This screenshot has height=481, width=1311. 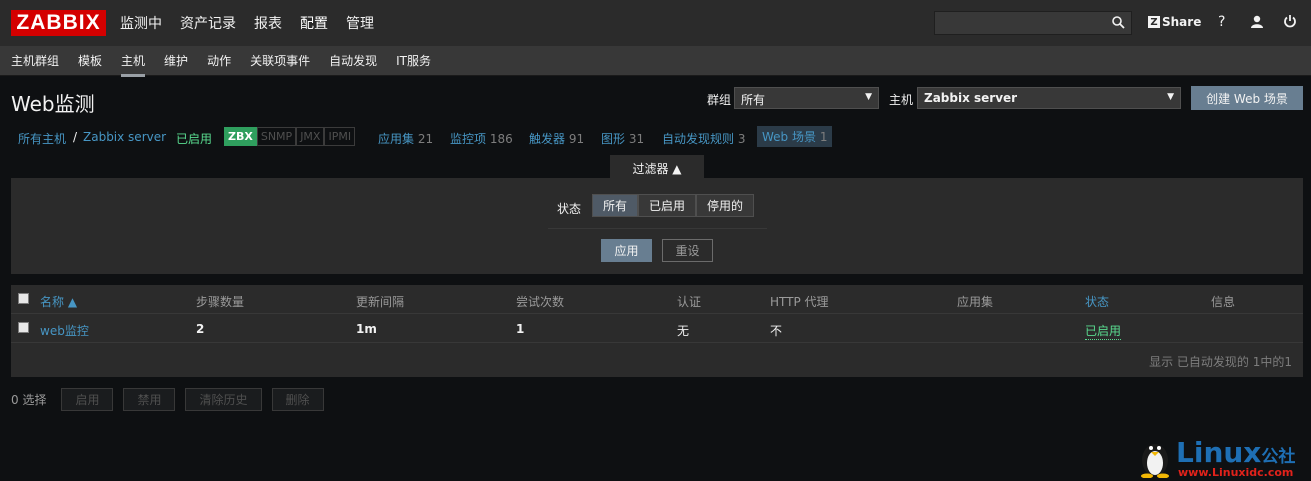 I want to click on nav-inventory: 资产记录, so click(x=208, y=23).